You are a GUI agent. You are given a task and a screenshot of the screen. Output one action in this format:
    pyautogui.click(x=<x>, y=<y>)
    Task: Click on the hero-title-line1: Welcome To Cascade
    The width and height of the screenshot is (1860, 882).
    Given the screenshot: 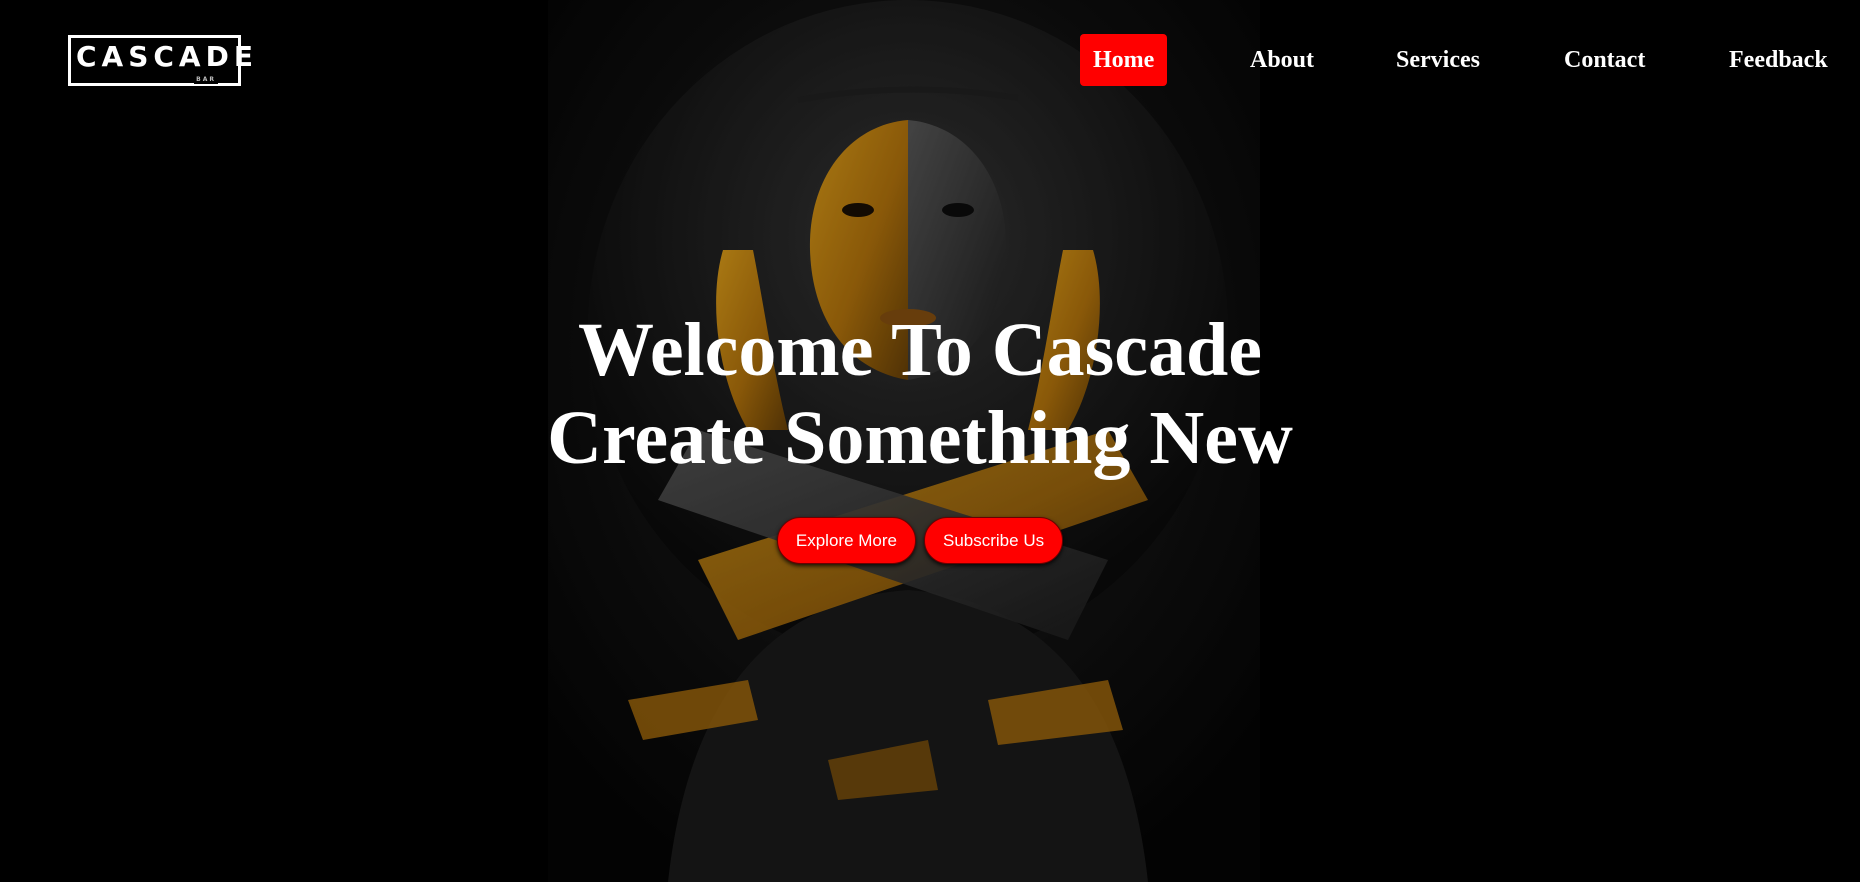 What is the action you would take?
    pyautogui.click(x=920, y=350)
    